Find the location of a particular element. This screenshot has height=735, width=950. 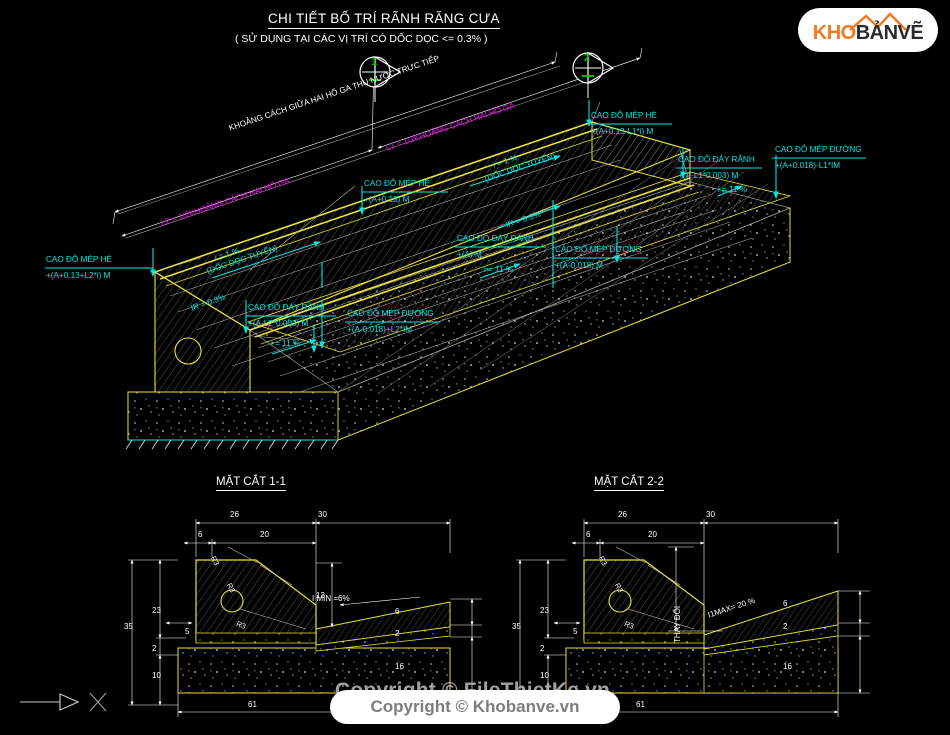

section-1-slope-note: I MIN =6% is located at coordinates (331, 598).